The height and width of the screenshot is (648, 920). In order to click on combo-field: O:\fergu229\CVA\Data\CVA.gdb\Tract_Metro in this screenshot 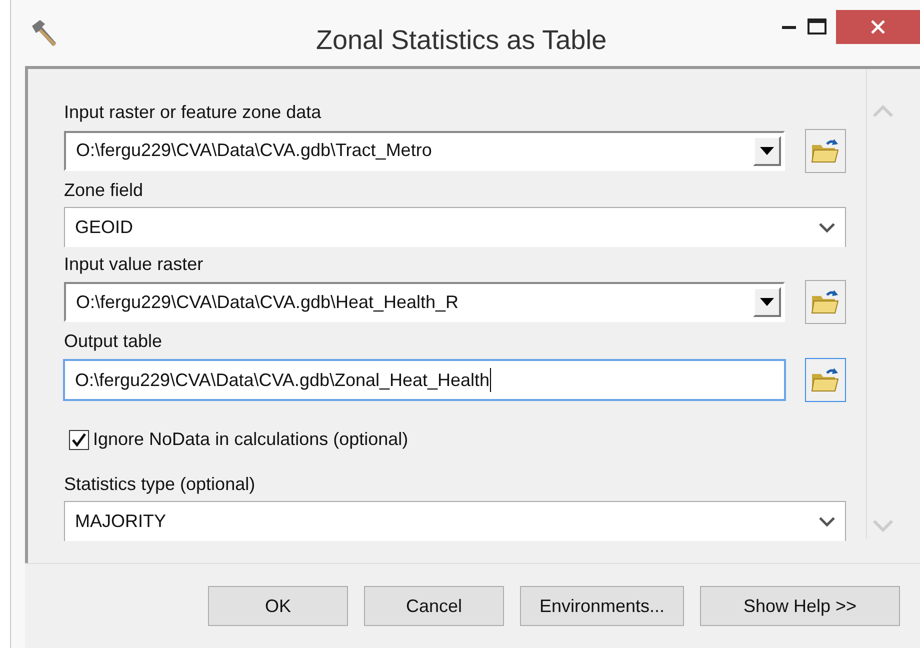, I will do `click(424, 150)`.